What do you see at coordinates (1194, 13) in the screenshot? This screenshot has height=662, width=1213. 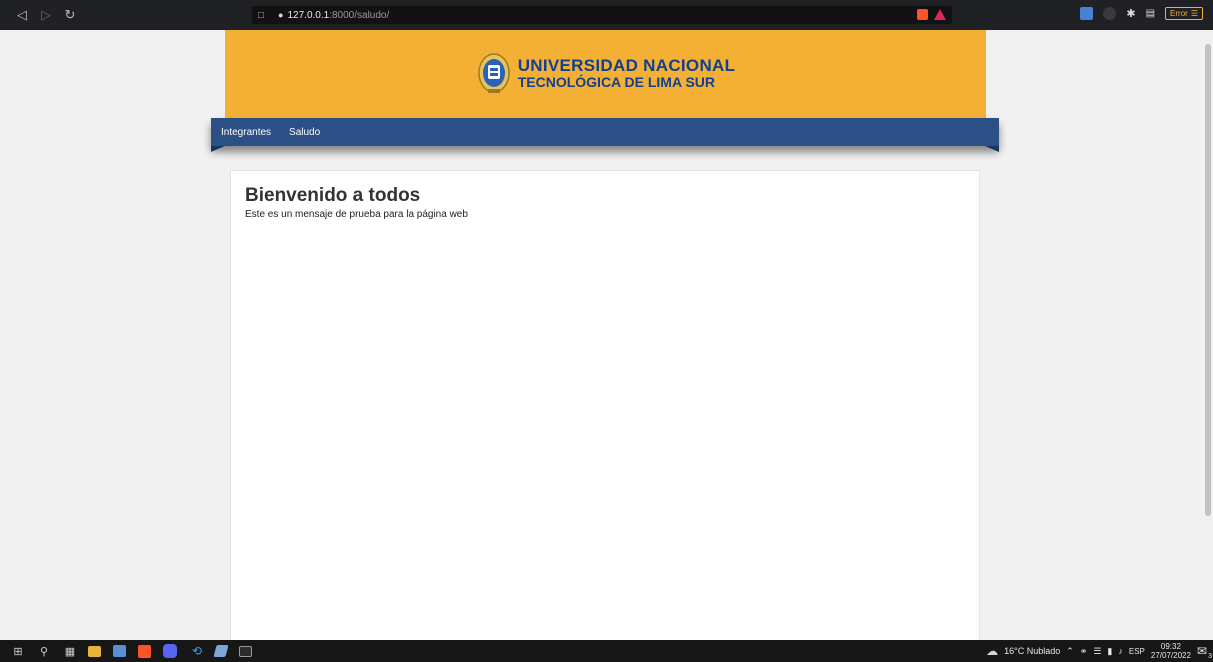 I see `menu-icon: ☰` at bounding box center [1194, 13].